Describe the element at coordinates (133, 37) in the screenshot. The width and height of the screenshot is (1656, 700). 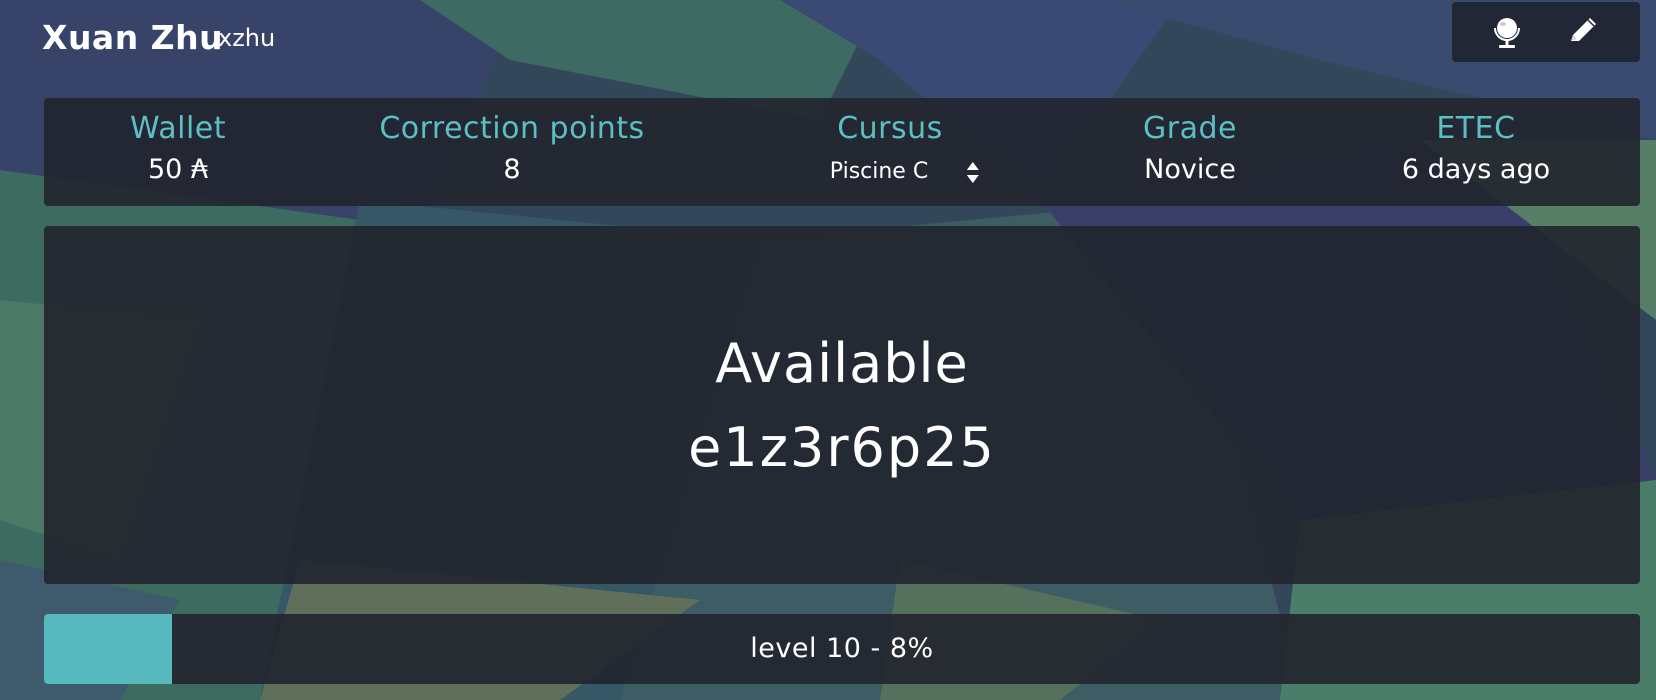
I see `user-display-name: Xuan Zhu` at that location.